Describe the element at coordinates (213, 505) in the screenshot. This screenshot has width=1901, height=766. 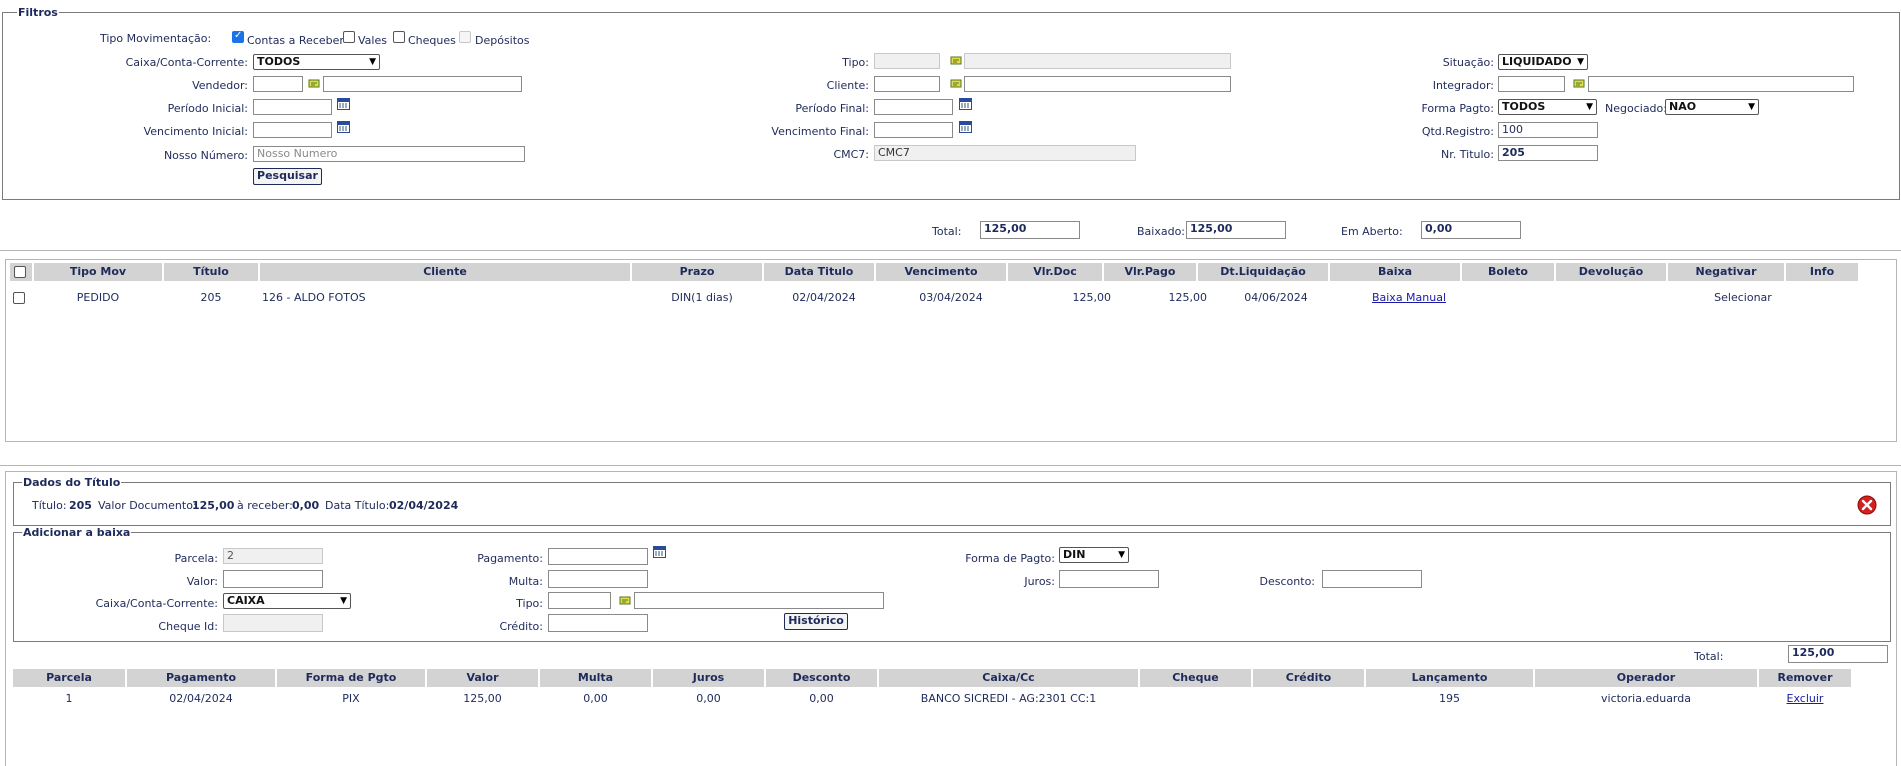
I see `dt-valor-doc-value: 125,00` at that location.